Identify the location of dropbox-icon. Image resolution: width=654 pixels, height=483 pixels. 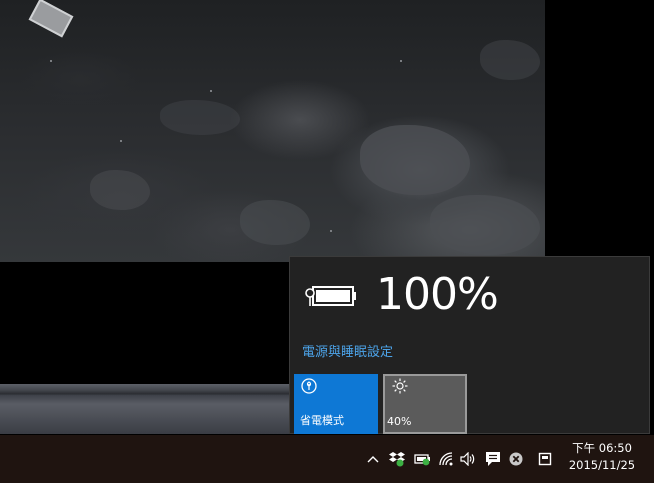
(397, 459).